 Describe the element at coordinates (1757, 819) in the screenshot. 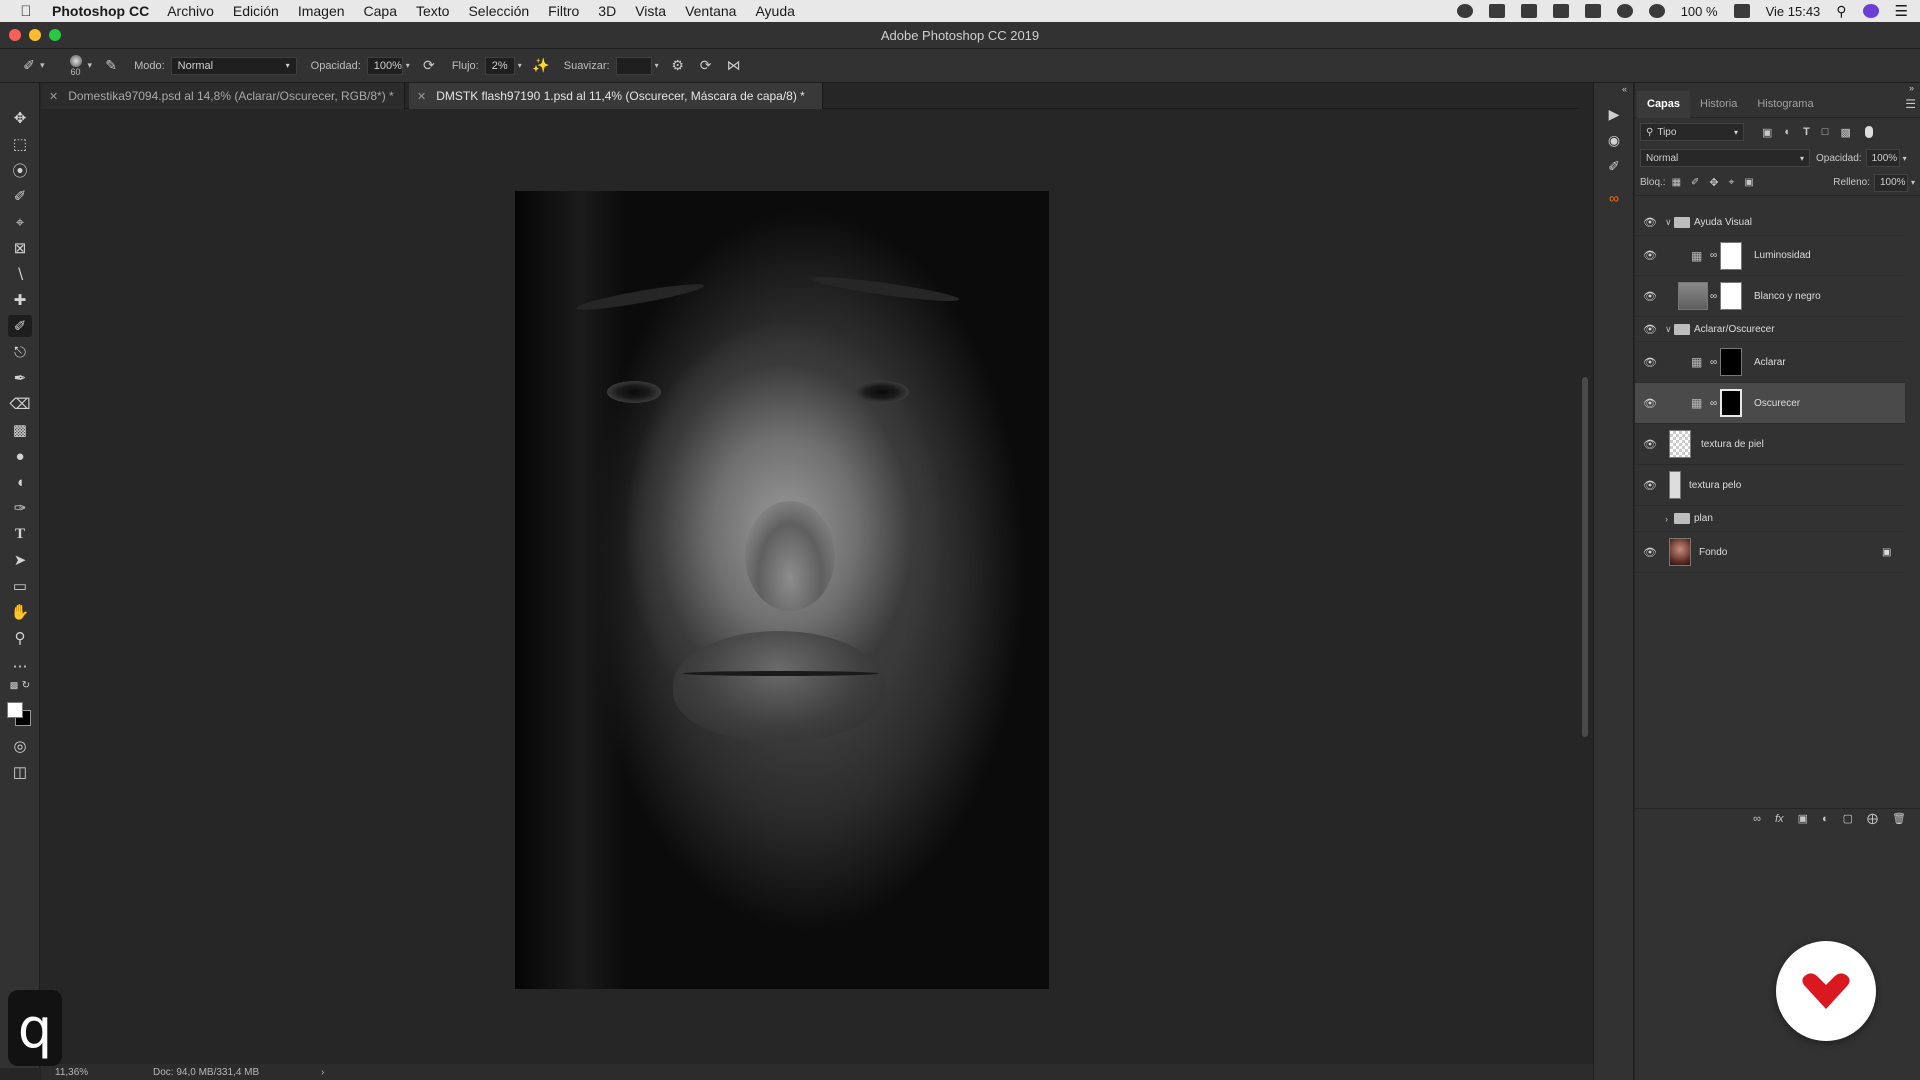

I see `link-layers-icon: ∞` at that location.